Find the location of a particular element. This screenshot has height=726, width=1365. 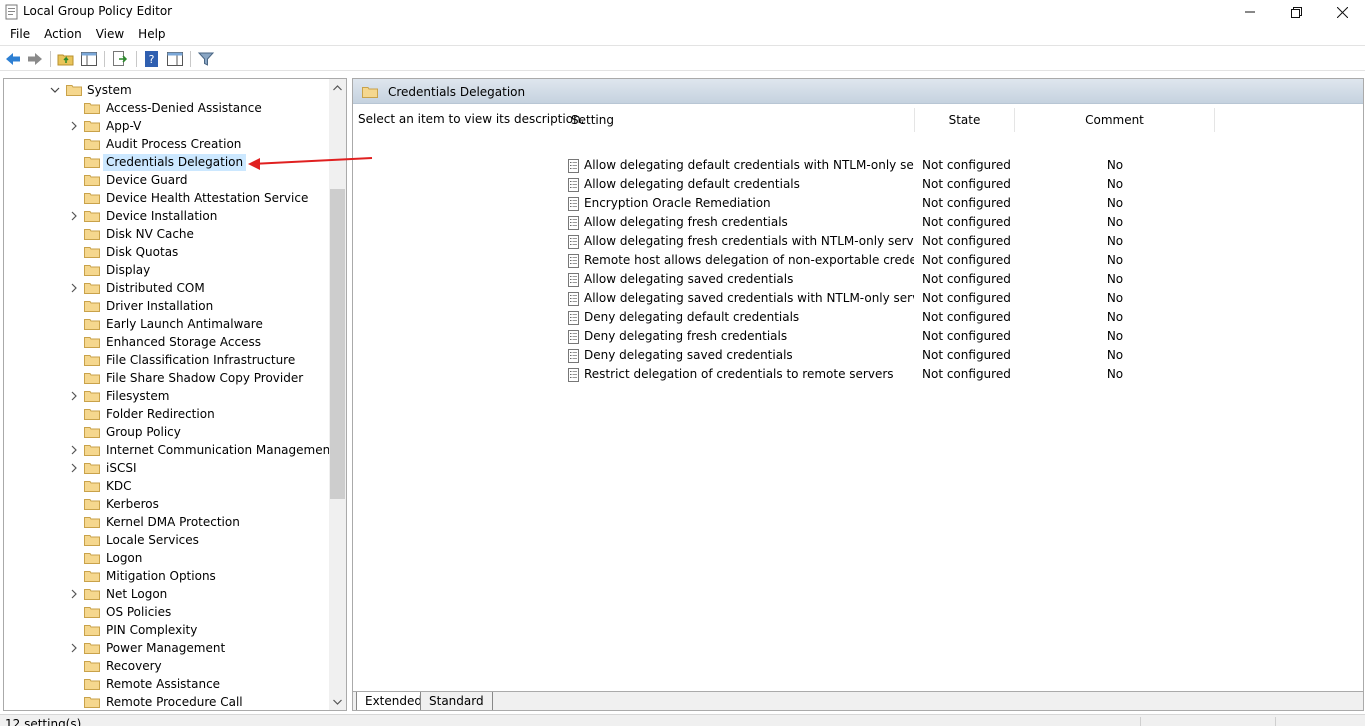

tree-node: App-V is located at coordinates (167, 126).